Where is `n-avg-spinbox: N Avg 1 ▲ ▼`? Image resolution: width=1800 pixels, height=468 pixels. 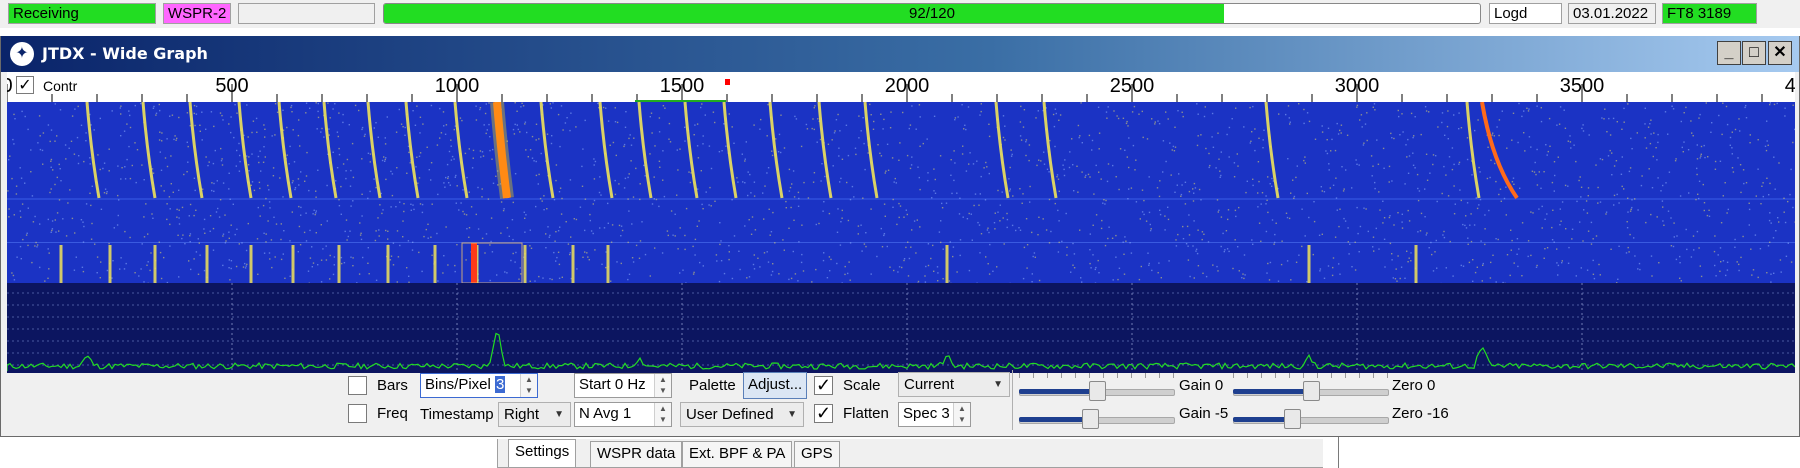
n-avg-spinbox: N Avg 1 ▲ ▼ is located at coordinates (623, 414).